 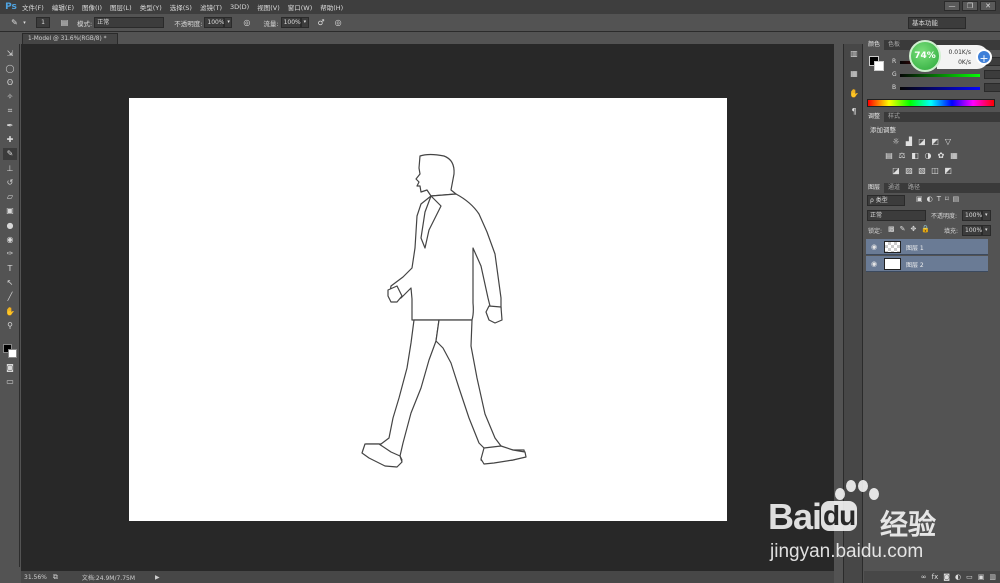 I want to click on exposure-icon: ◩, so click(x=935, y=142).